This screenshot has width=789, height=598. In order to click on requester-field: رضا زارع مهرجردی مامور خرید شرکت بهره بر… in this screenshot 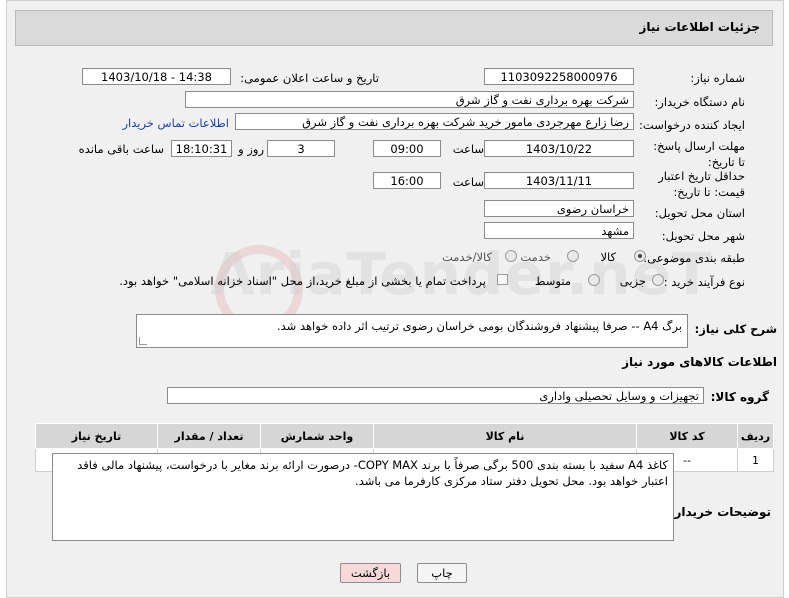, I will do `click(434, 121)`.